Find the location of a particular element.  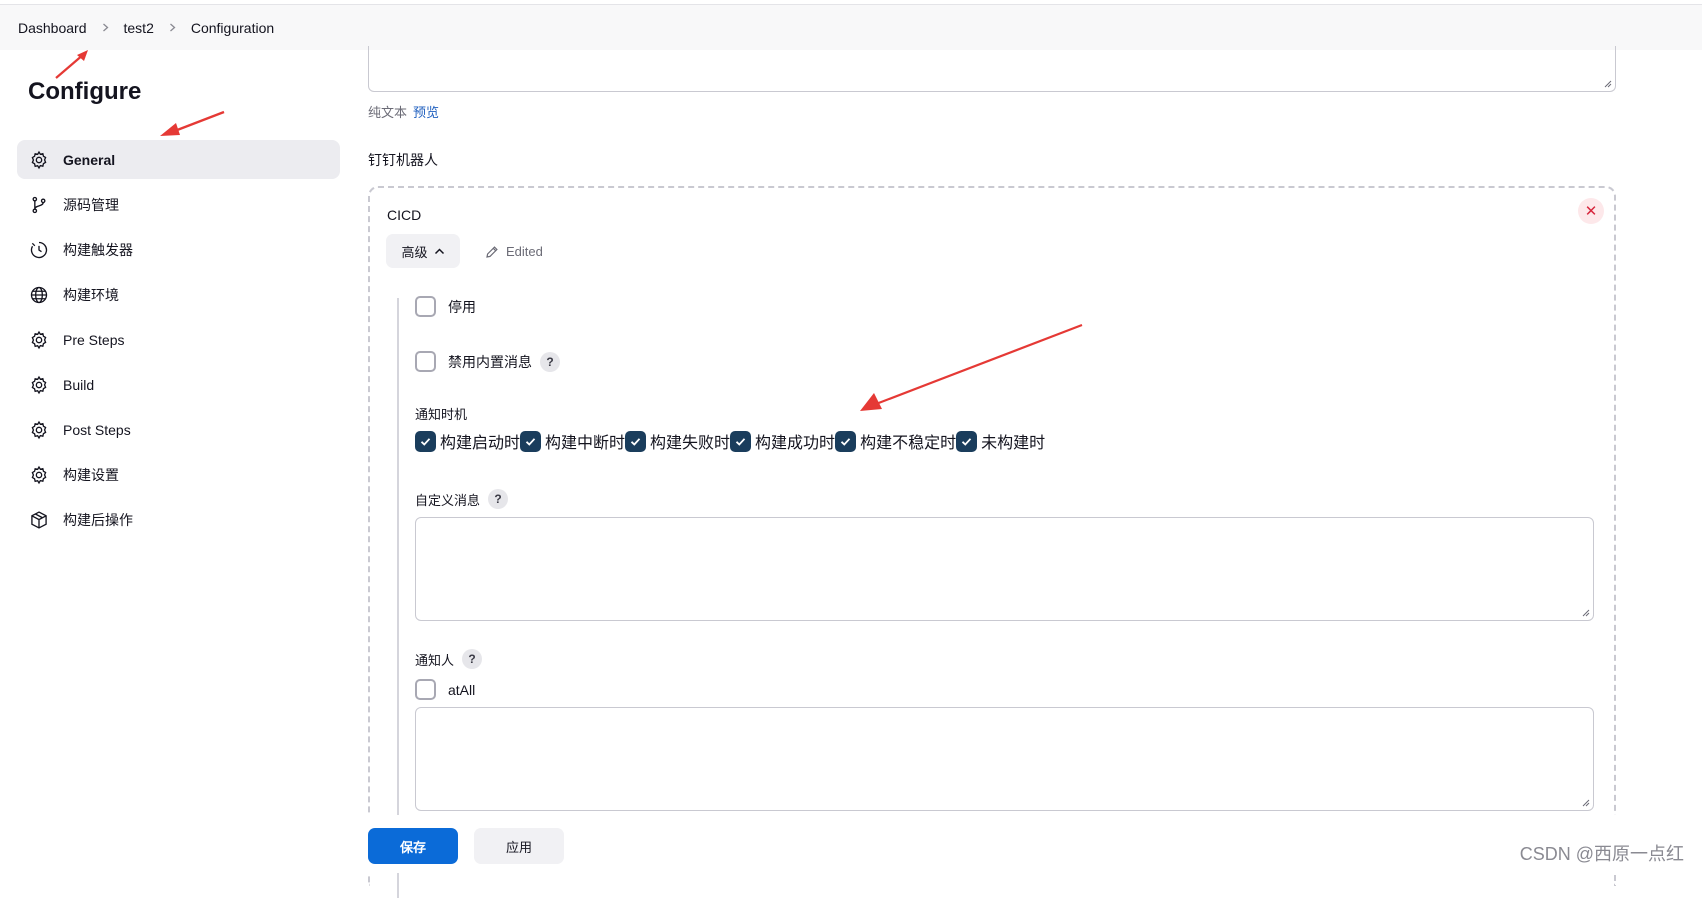

disable-builtin-checkbox is located at coordinates (425, 361).